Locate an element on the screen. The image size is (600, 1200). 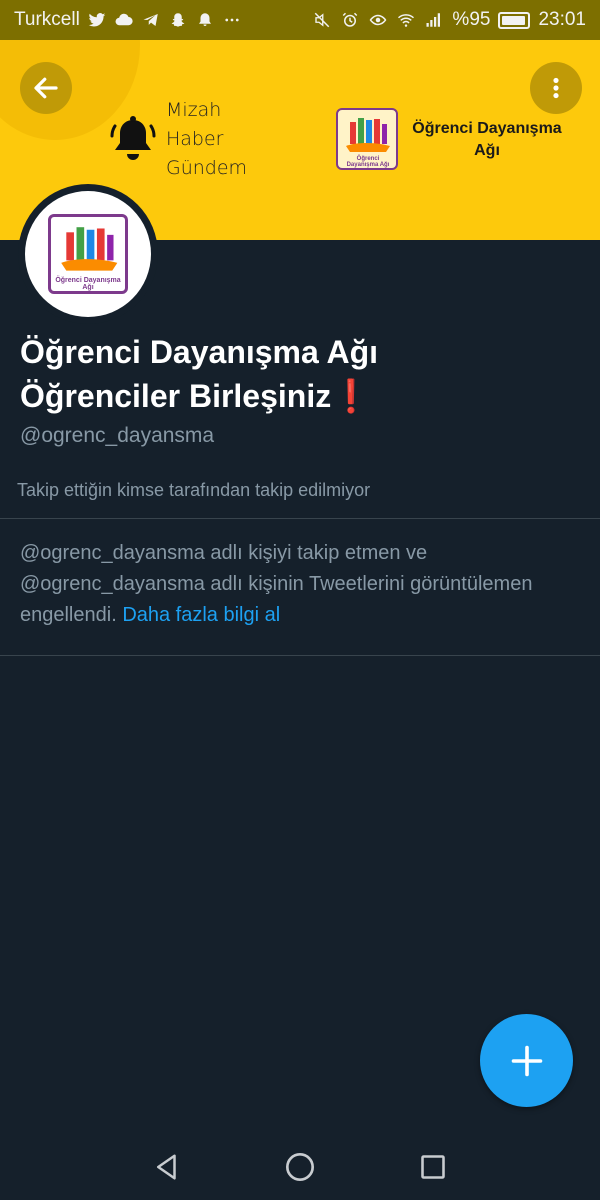
banner-logo-caption: Öğrenci Dayanışma Ağı is located at coordinates (368, 162).